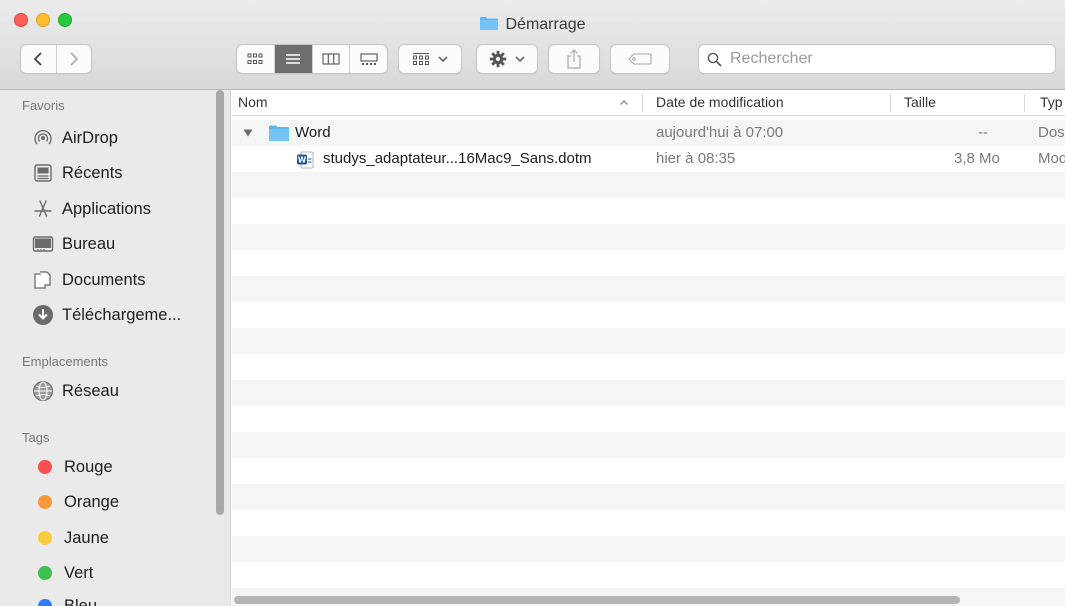  I want to click on column-header-name: Nom, so click(253, 102).